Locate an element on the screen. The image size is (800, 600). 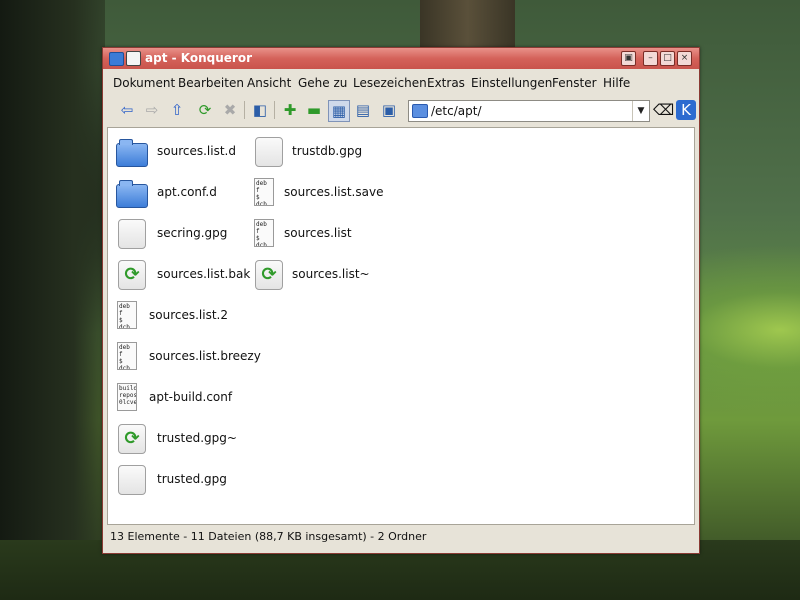
list-view-icon: ▤ is located at coordinates (363, 110).